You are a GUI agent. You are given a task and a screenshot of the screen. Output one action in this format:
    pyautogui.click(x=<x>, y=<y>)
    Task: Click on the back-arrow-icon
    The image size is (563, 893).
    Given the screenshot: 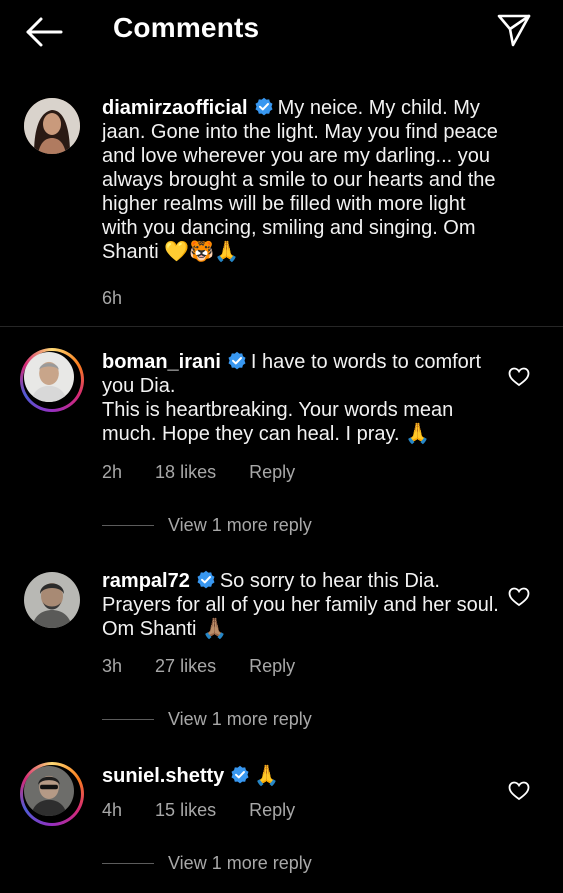 What is the action you would take?
    pyautogui.click(x=44, y=32)
    